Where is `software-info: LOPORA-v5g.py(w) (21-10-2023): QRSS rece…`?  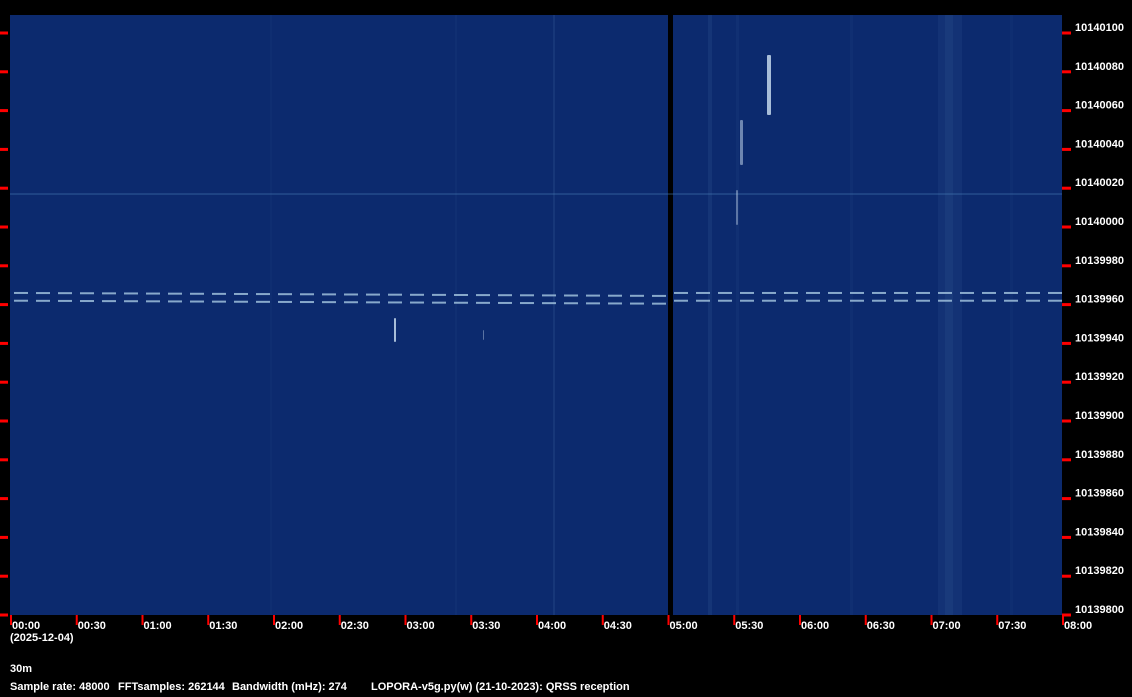
software-info: LOPORA-v5g.py(w) (21-10-2023): QRSS rece… is located at coordinates (500, 687).